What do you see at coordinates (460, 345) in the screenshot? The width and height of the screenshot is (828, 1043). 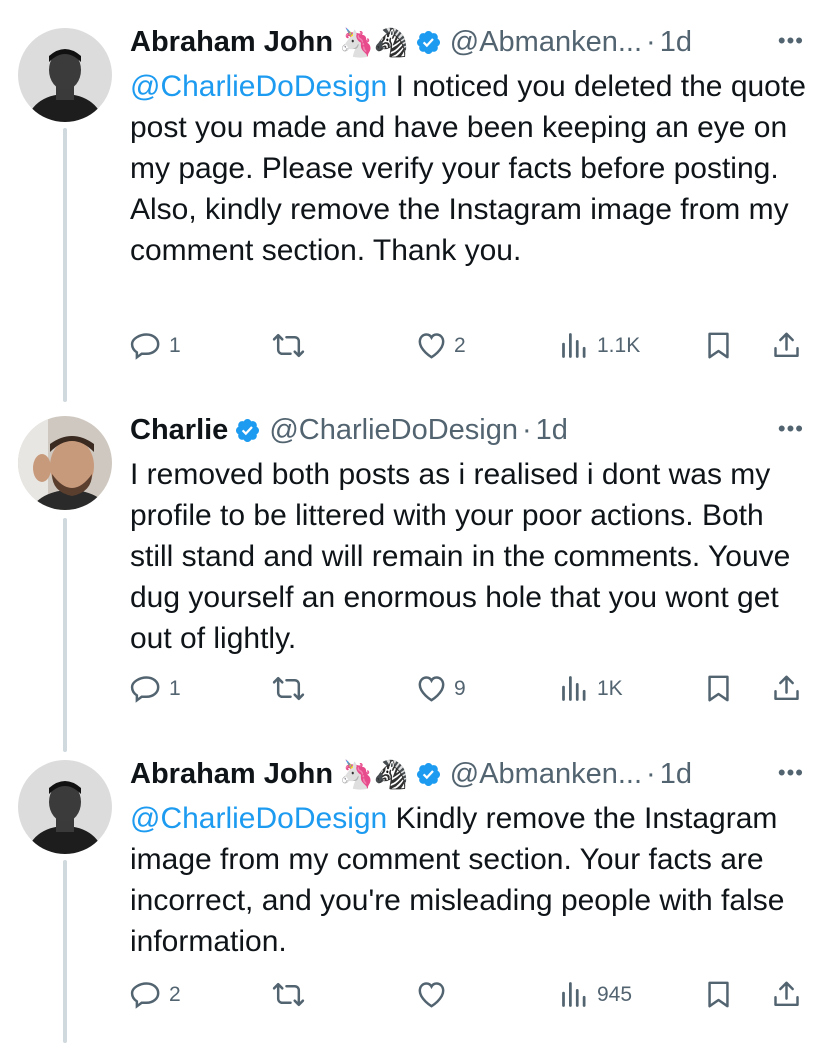 I see `like-count: 2` at bounding box center [460, 345].